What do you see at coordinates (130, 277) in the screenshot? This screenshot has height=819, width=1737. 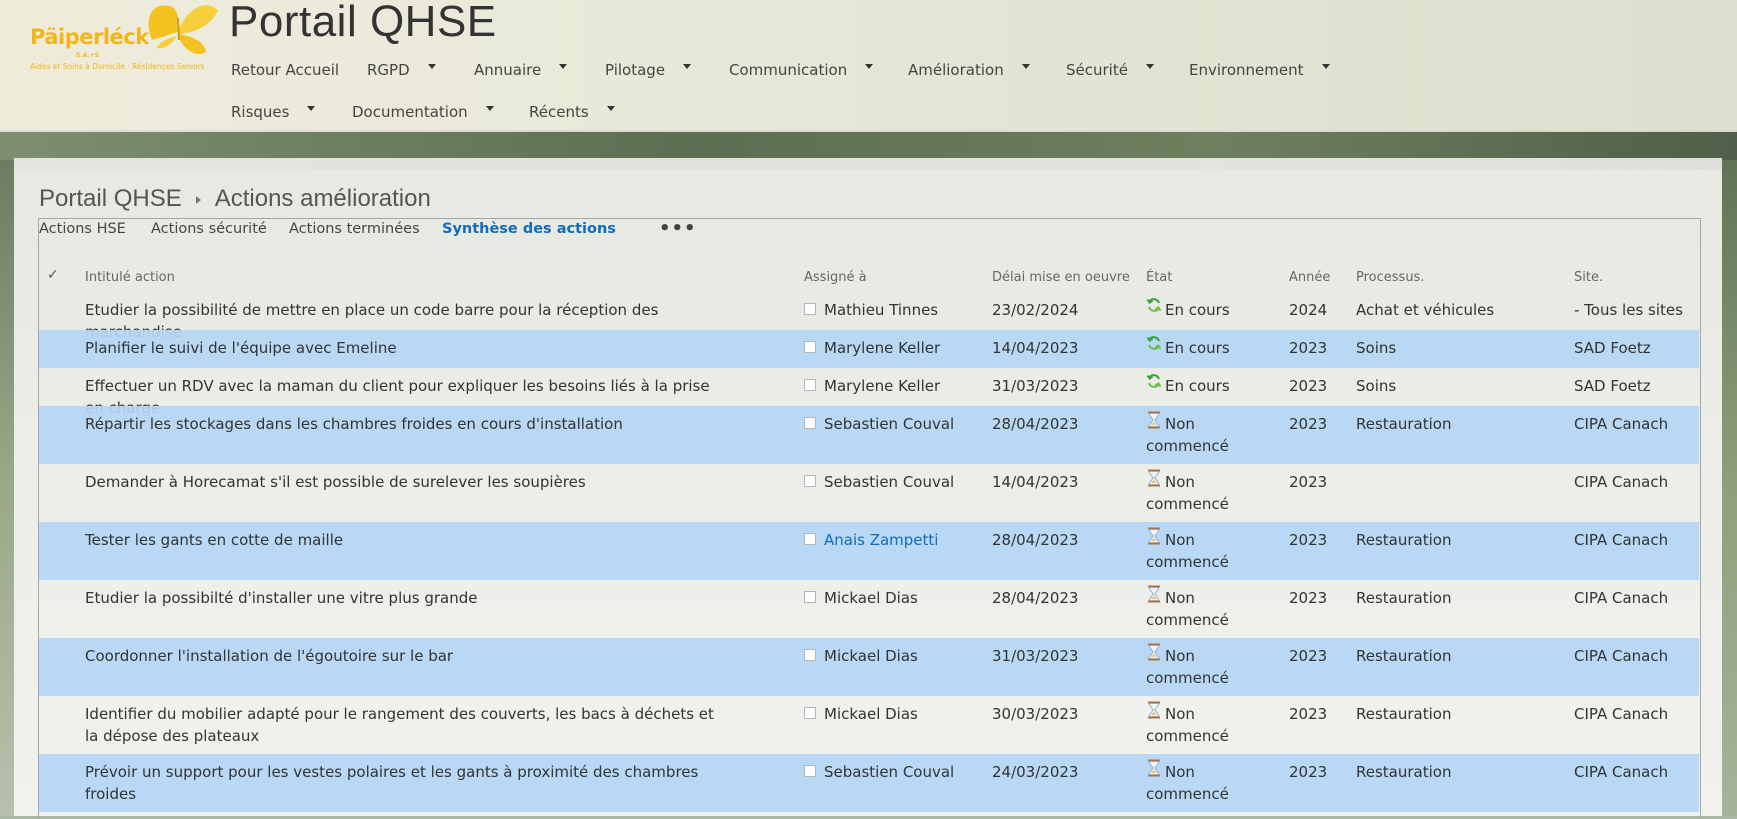 I see `column-header-title: Intitulé action` at bounding box center [130, 277].